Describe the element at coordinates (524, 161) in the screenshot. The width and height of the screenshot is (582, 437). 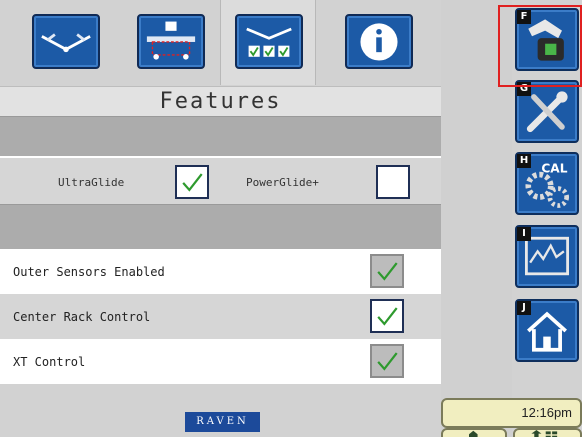
I see `side-letter: H` at that location.